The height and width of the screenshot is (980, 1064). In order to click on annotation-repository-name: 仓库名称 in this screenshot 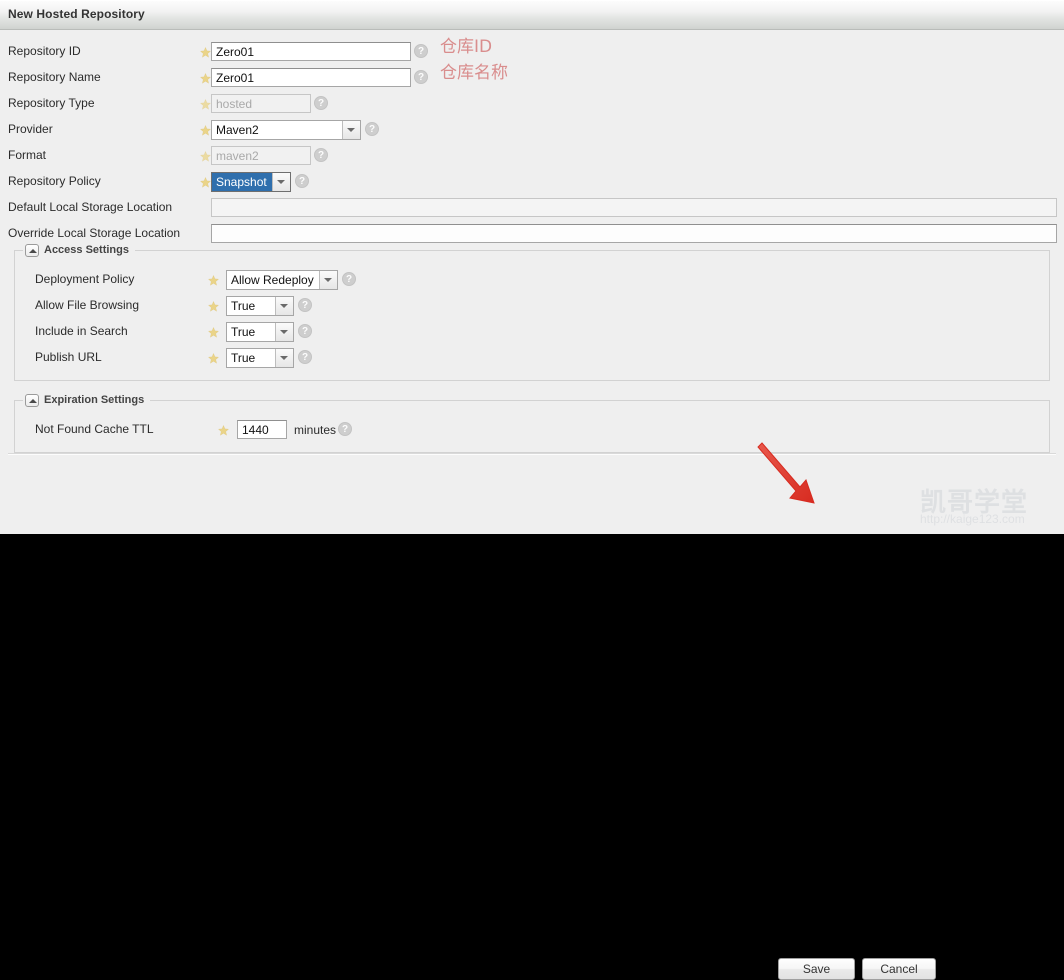, I will do `click(474, 73)`.